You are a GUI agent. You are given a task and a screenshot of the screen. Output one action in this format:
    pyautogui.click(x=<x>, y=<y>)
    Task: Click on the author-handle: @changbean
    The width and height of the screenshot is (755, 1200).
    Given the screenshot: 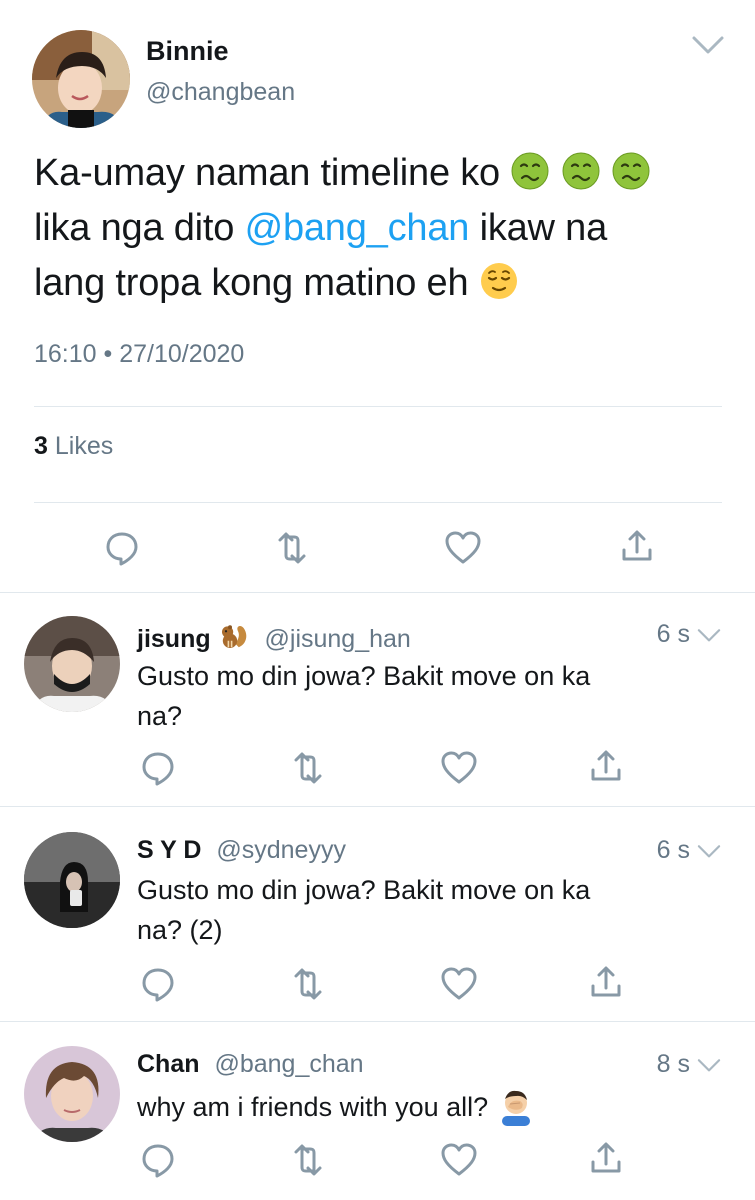 What is the action you would take?
    pyautogui.click(x=220, y=92)
    